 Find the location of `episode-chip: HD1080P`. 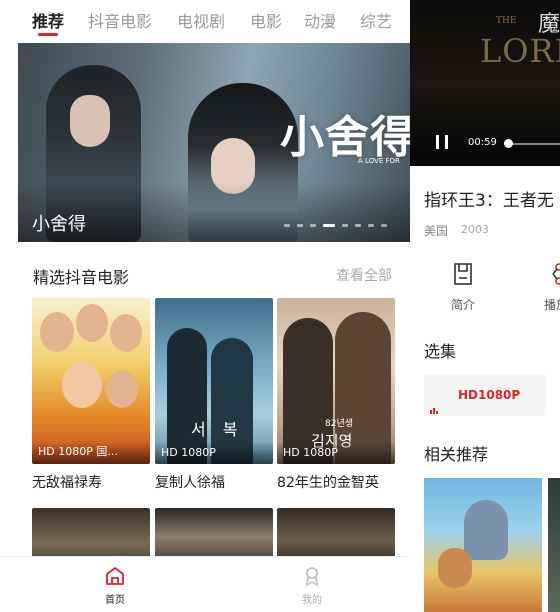

episode-chip: HD1080P is located at coordinates (485, 395).